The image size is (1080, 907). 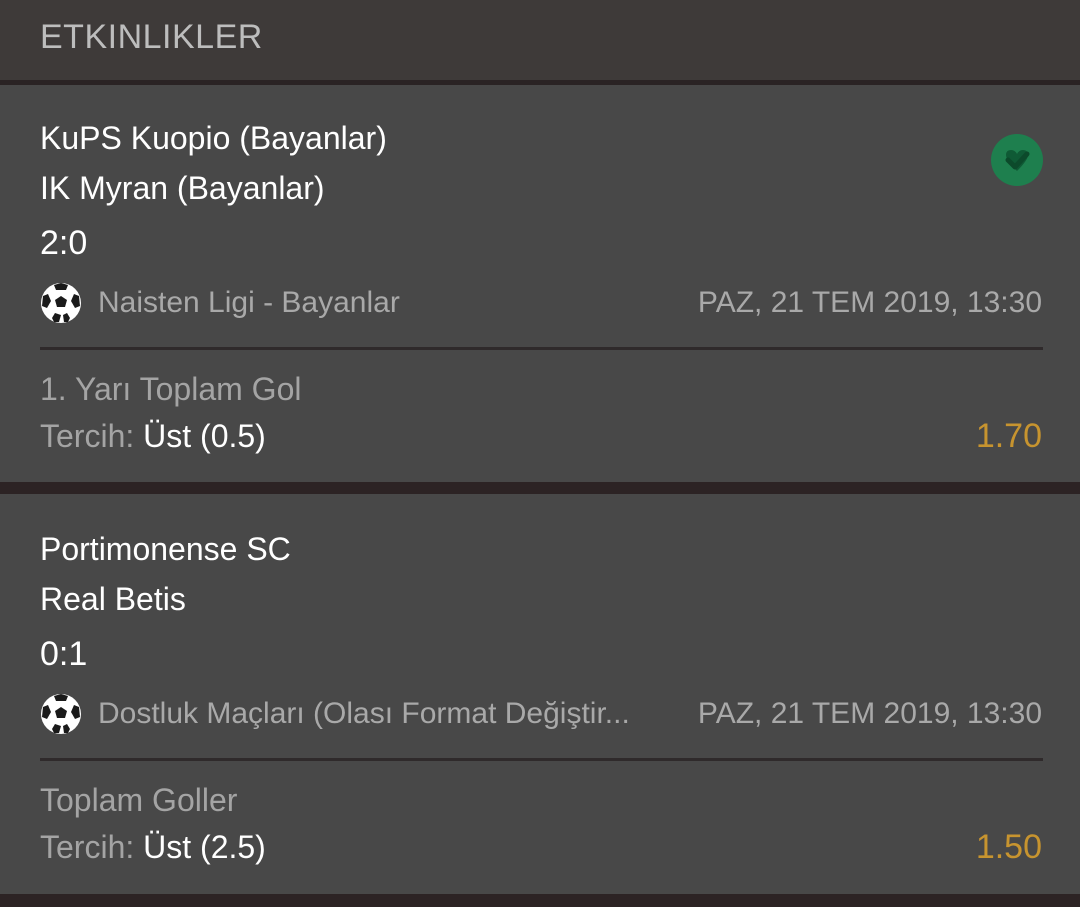 I want to click on home-team: Portimonense SC, so click(x=165, y=549).